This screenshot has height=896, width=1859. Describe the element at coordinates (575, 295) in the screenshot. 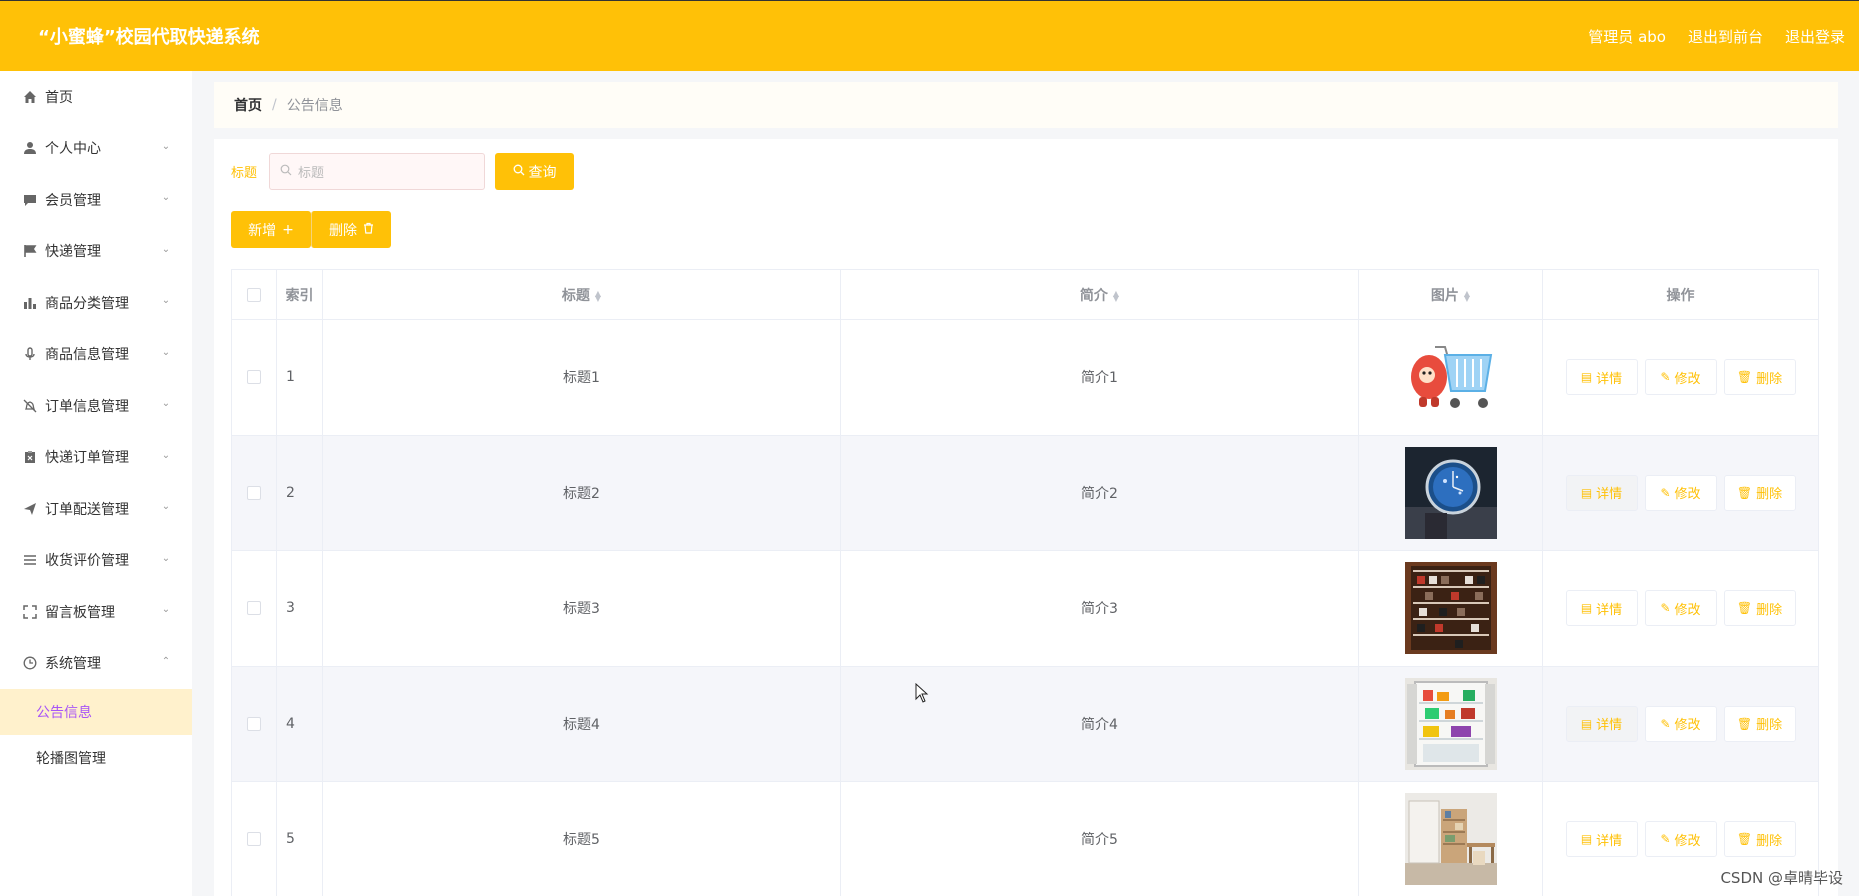

I see `title-header-label: 标题` at that location.